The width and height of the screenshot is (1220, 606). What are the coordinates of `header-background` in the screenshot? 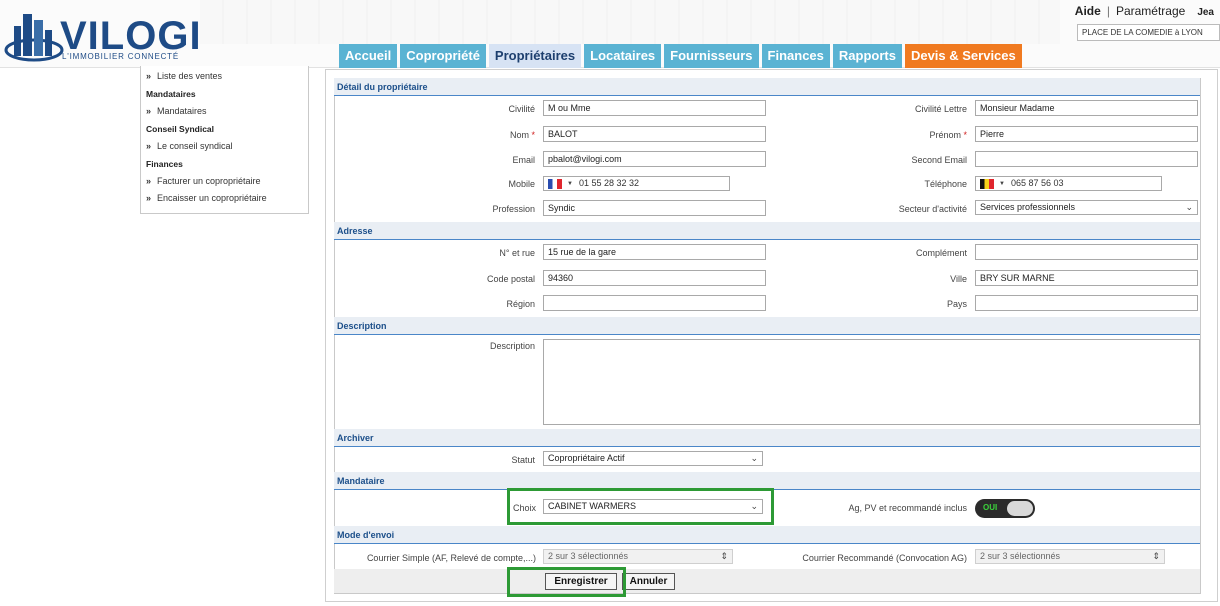 It's located at (630, 22).